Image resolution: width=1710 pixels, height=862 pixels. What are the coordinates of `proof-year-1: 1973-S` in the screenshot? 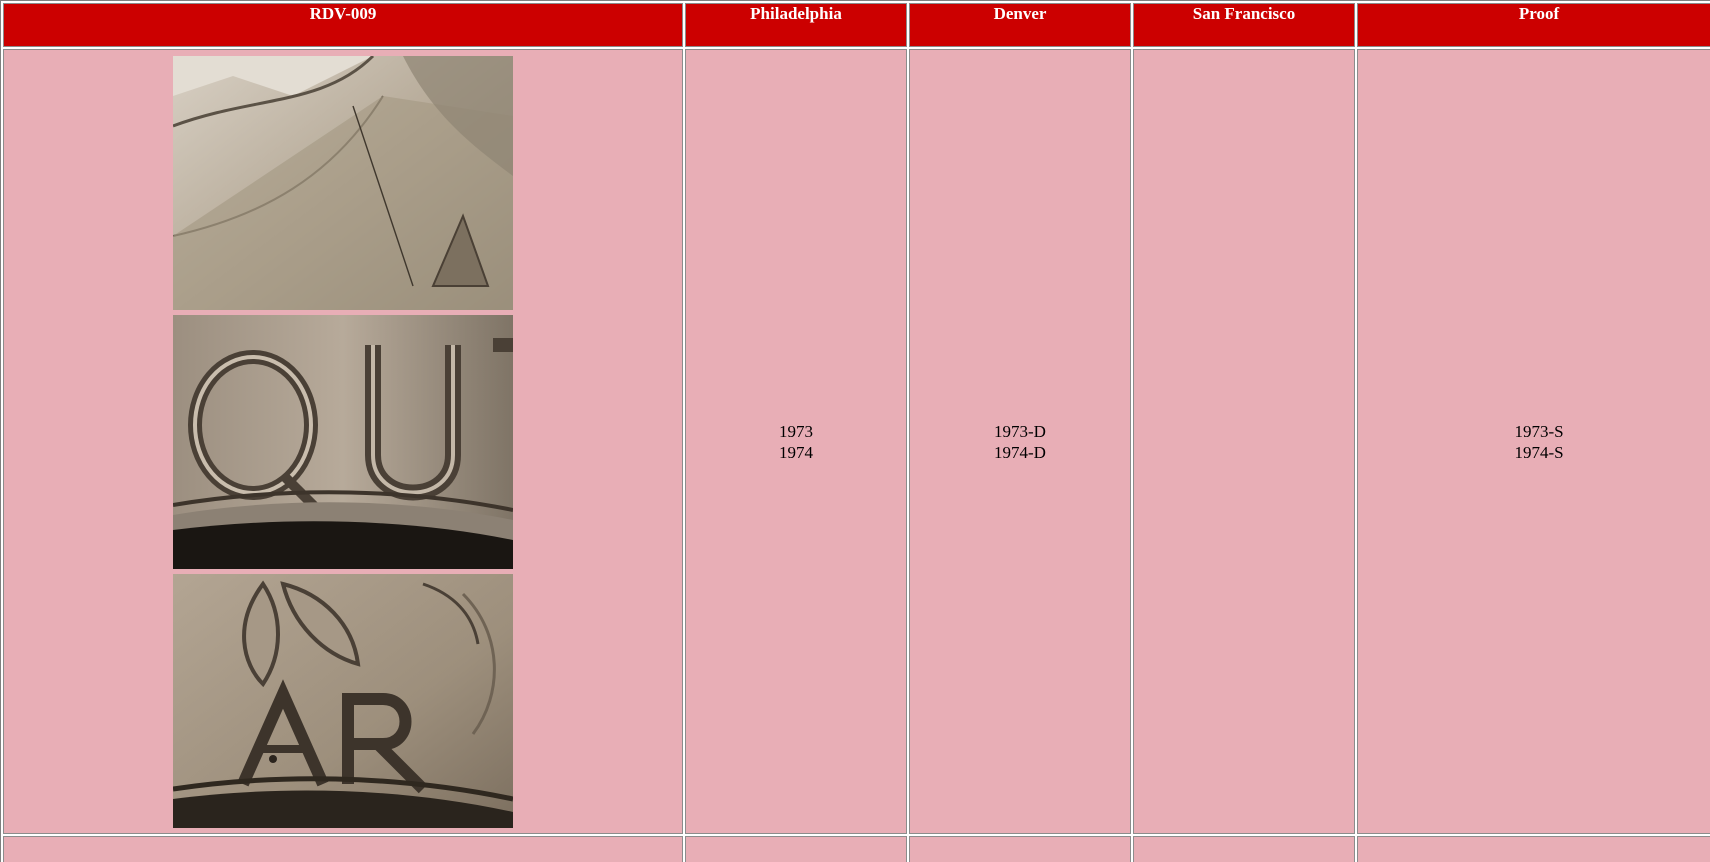 It's located at (1539, 431).